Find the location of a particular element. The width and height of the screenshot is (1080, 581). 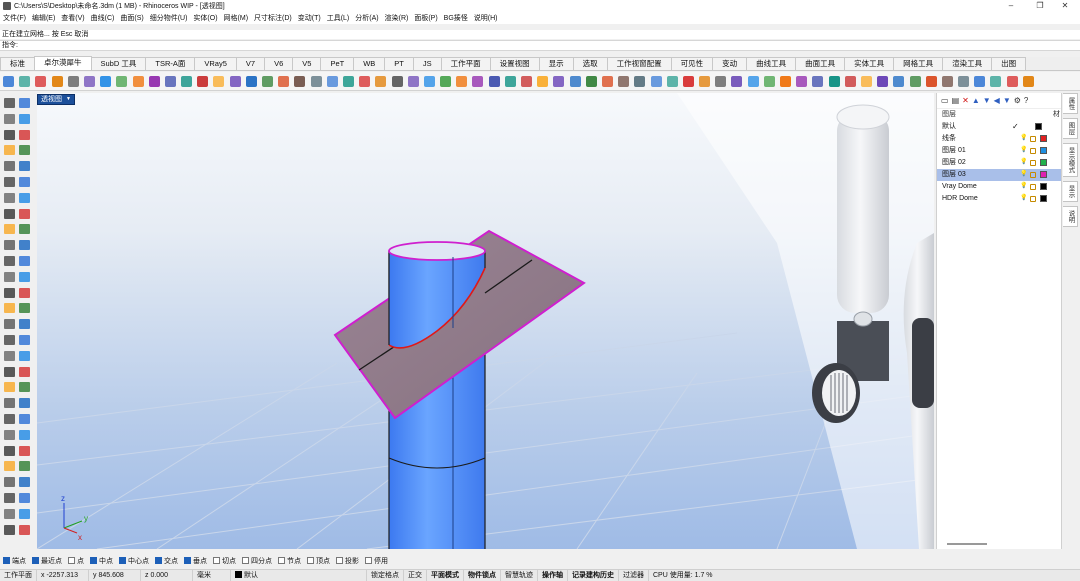

toolbar-tab: TSR-A面 is located at coordinates (170, 63).